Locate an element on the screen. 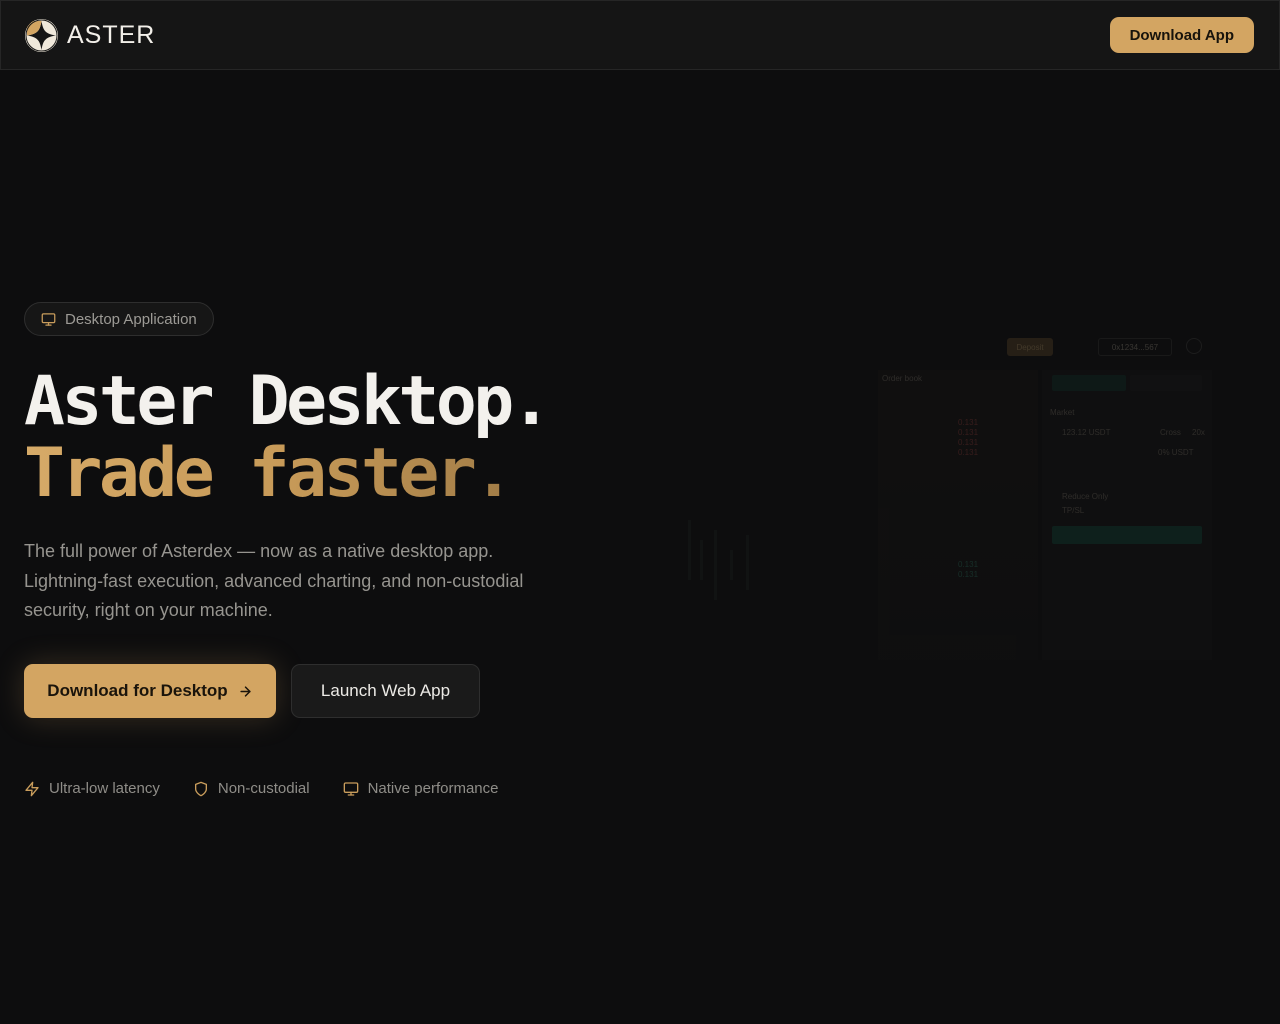 This screenshot has height=1024, width=1280. feature-item-native-performance: Native performance is located at coordinates (421, 788).